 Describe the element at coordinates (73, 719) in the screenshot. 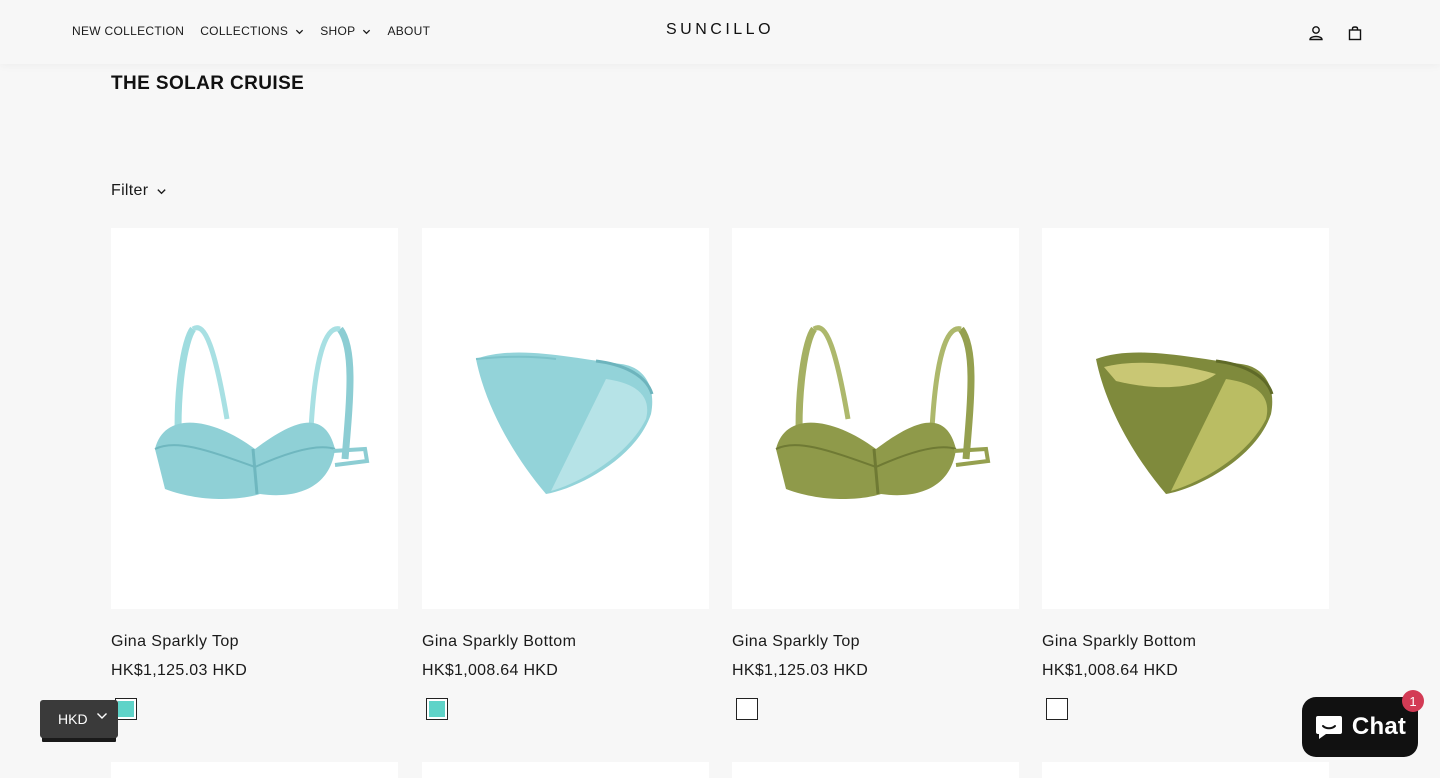

I see `currency-value: HKD` at that location.